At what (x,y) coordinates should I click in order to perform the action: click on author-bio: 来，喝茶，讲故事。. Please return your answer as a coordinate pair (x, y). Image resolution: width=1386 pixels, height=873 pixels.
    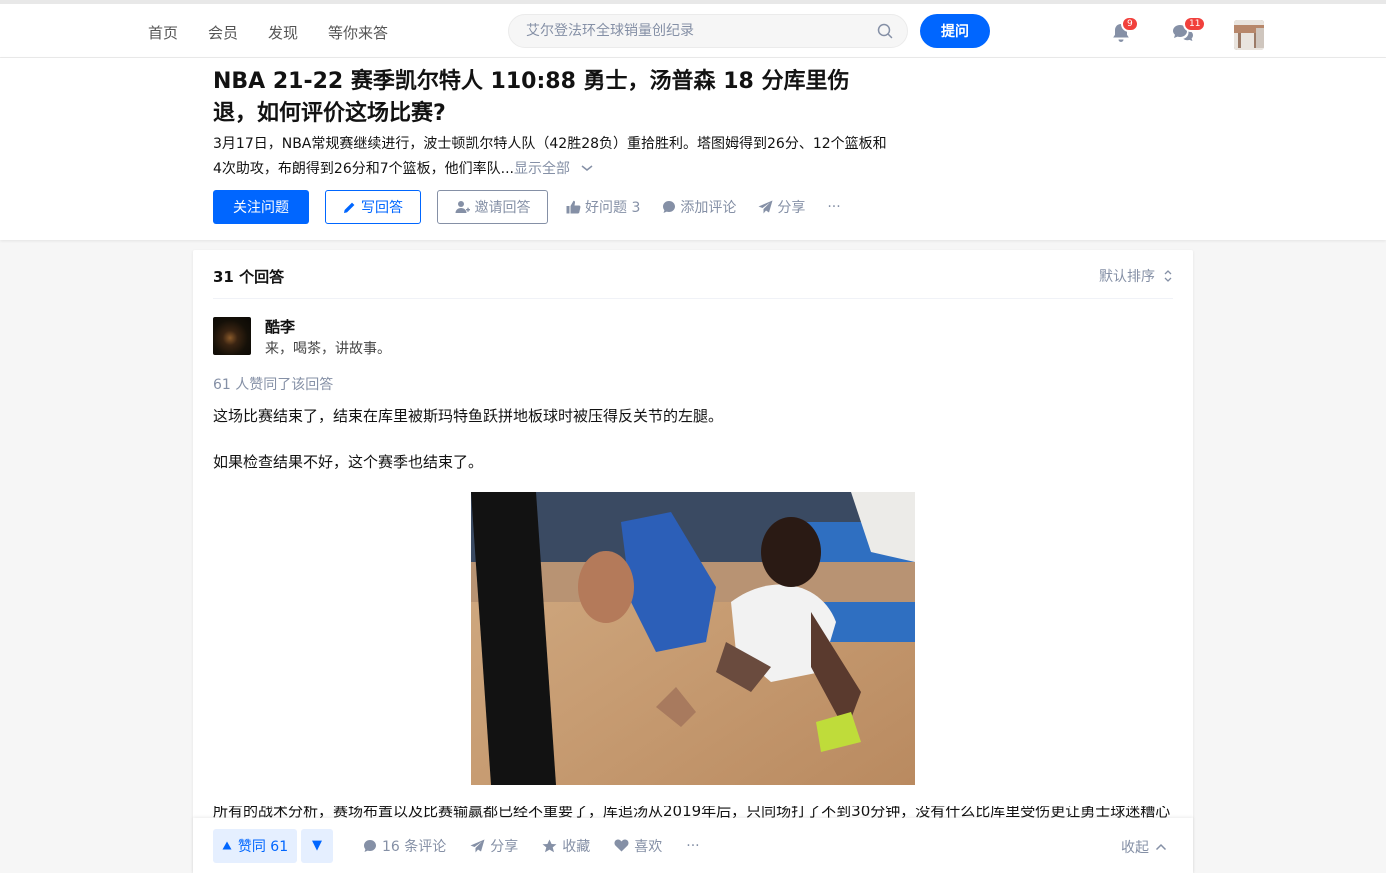
    Looking at the image, I should click on (328, 349).